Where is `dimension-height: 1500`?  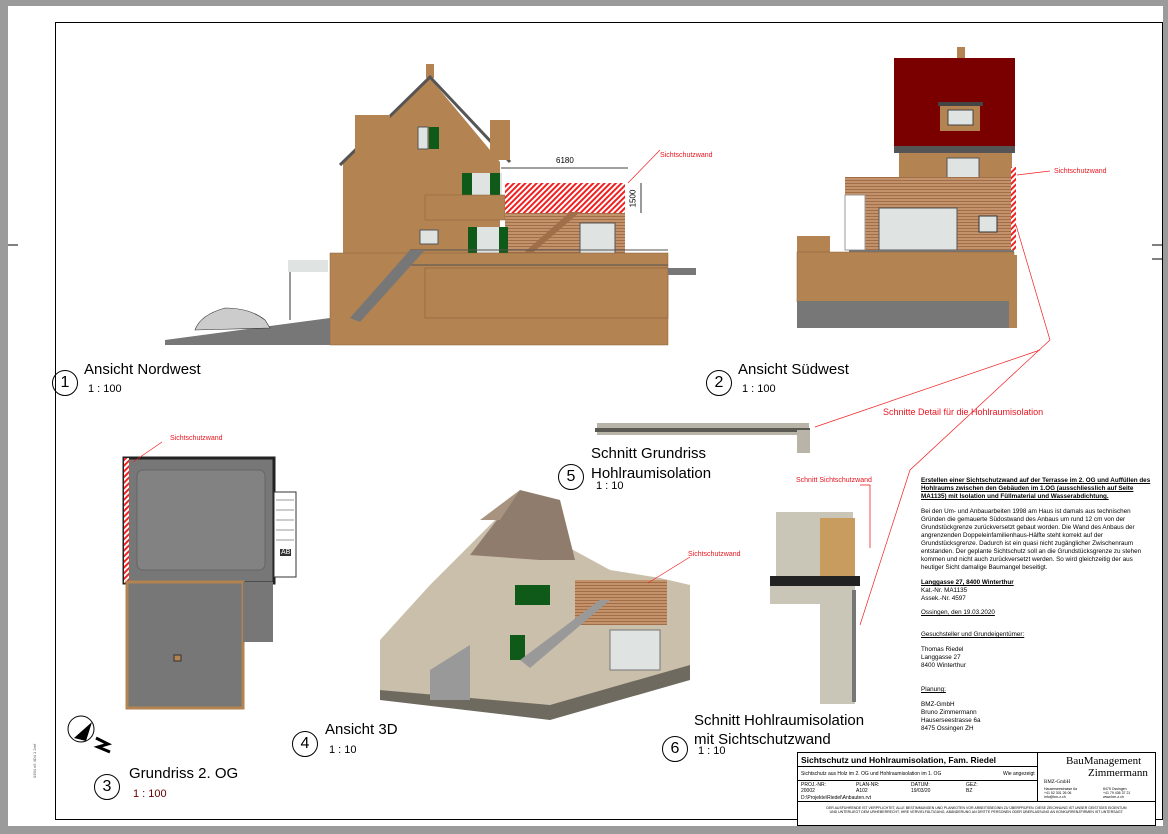 dimension-height: 1500 is located at coordinates (633, 198).